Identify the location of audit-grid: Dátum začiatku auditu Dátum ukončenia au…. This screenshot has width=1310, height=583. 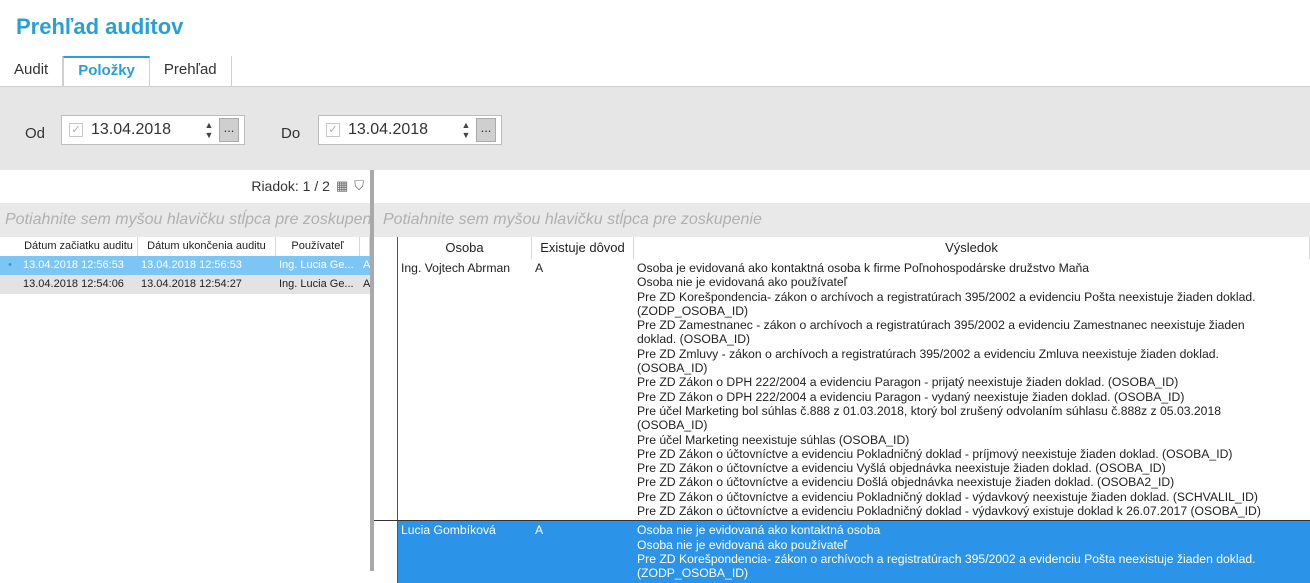
(185, 265).